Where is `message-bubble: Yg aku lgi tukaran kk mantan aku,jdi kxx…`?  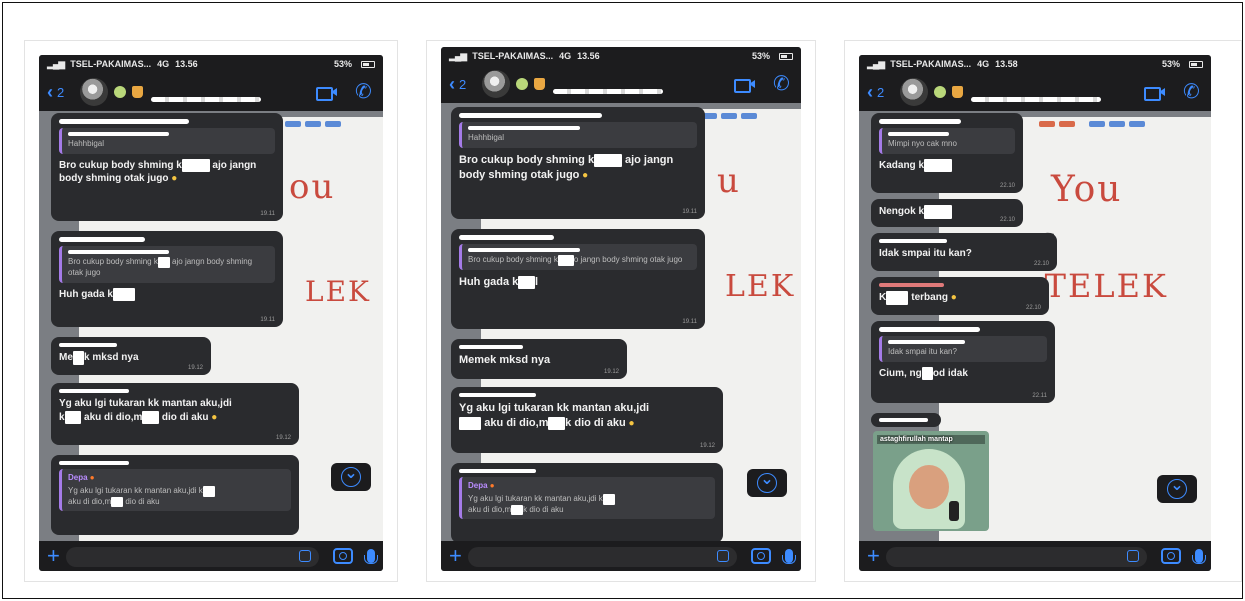 message-bubble: Yg aku lgi tukaran kk mantan aku,jdi kxx… is located at coordinates (175, 414).